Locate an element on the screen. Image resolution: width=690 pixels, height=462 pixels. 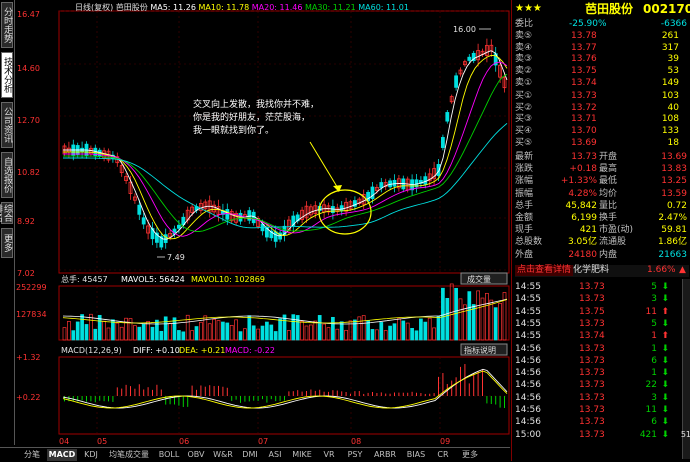
tick-row: 14:55 13.74 1 ⬆ is located at coordinates (592, 336).